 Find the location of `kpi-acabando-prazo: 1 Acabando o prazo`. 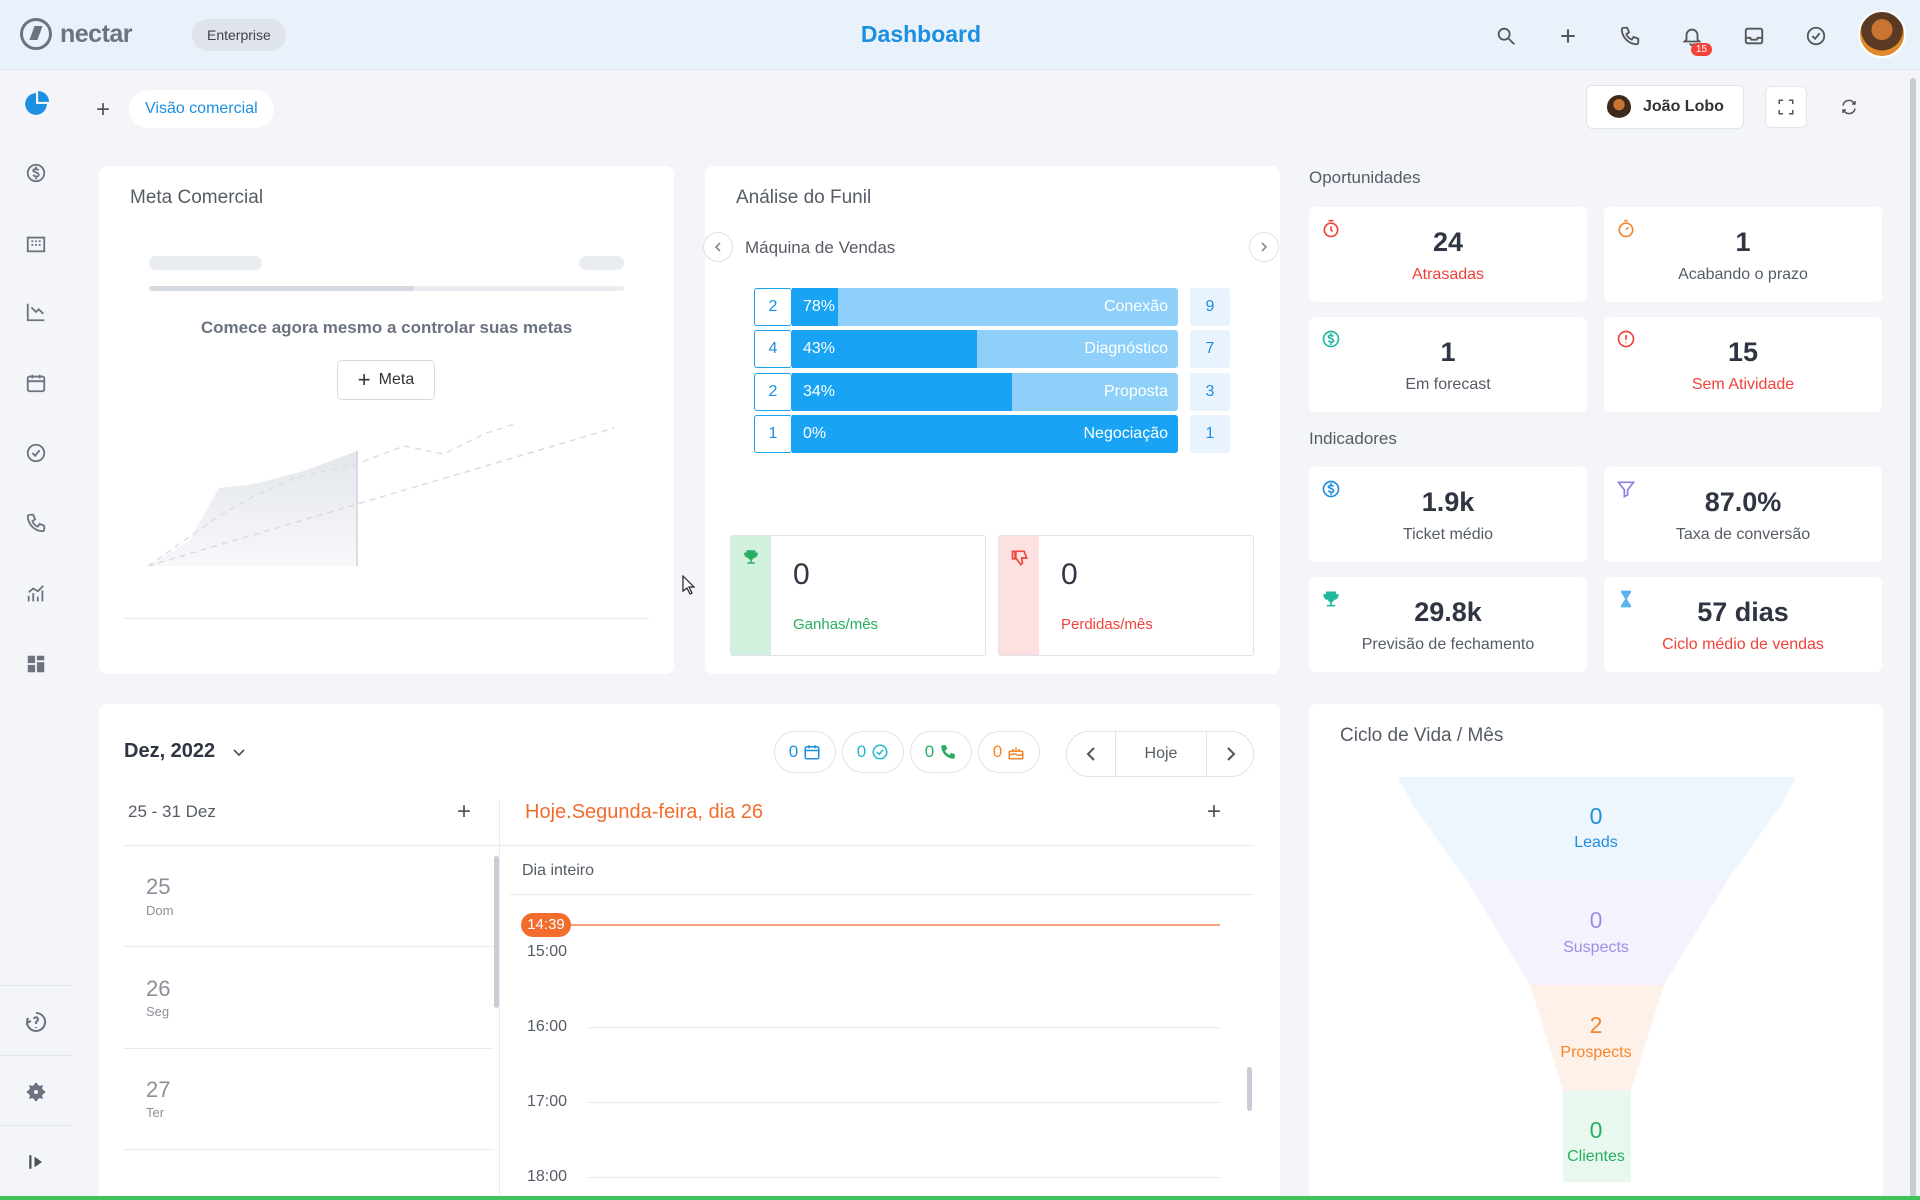

kpi-acabando-prazo: 1 Acabando o prazo is located at coordinates (1743, 254).